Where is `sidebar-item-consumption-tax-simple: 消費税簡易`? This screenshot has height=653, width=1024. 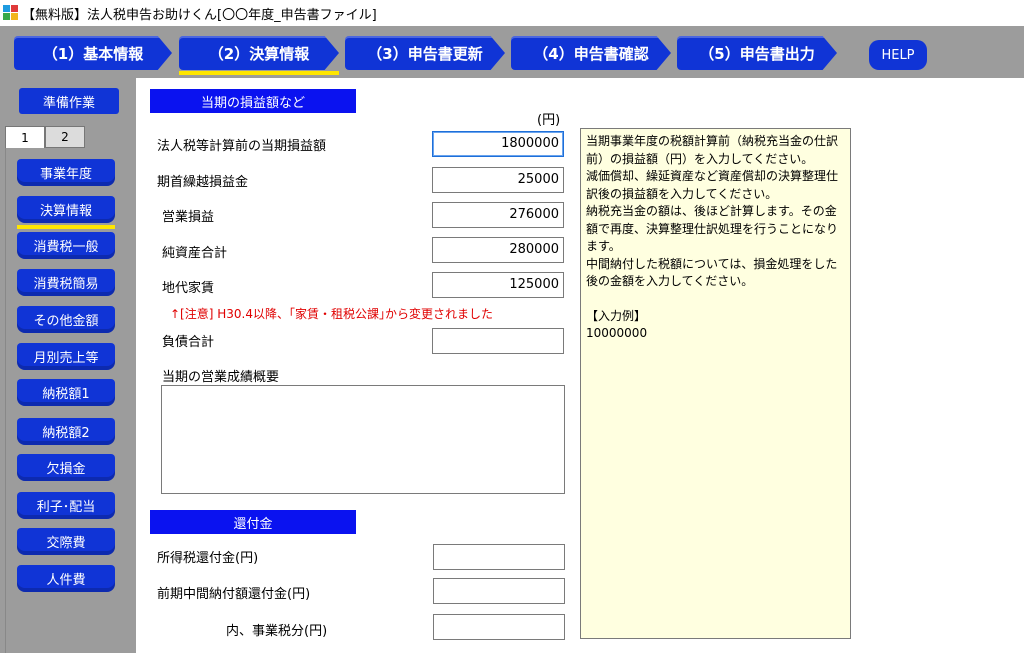
sidebar-item-consumption-tax-simple: 消費税簡易 is located at coordinates (66, 282).